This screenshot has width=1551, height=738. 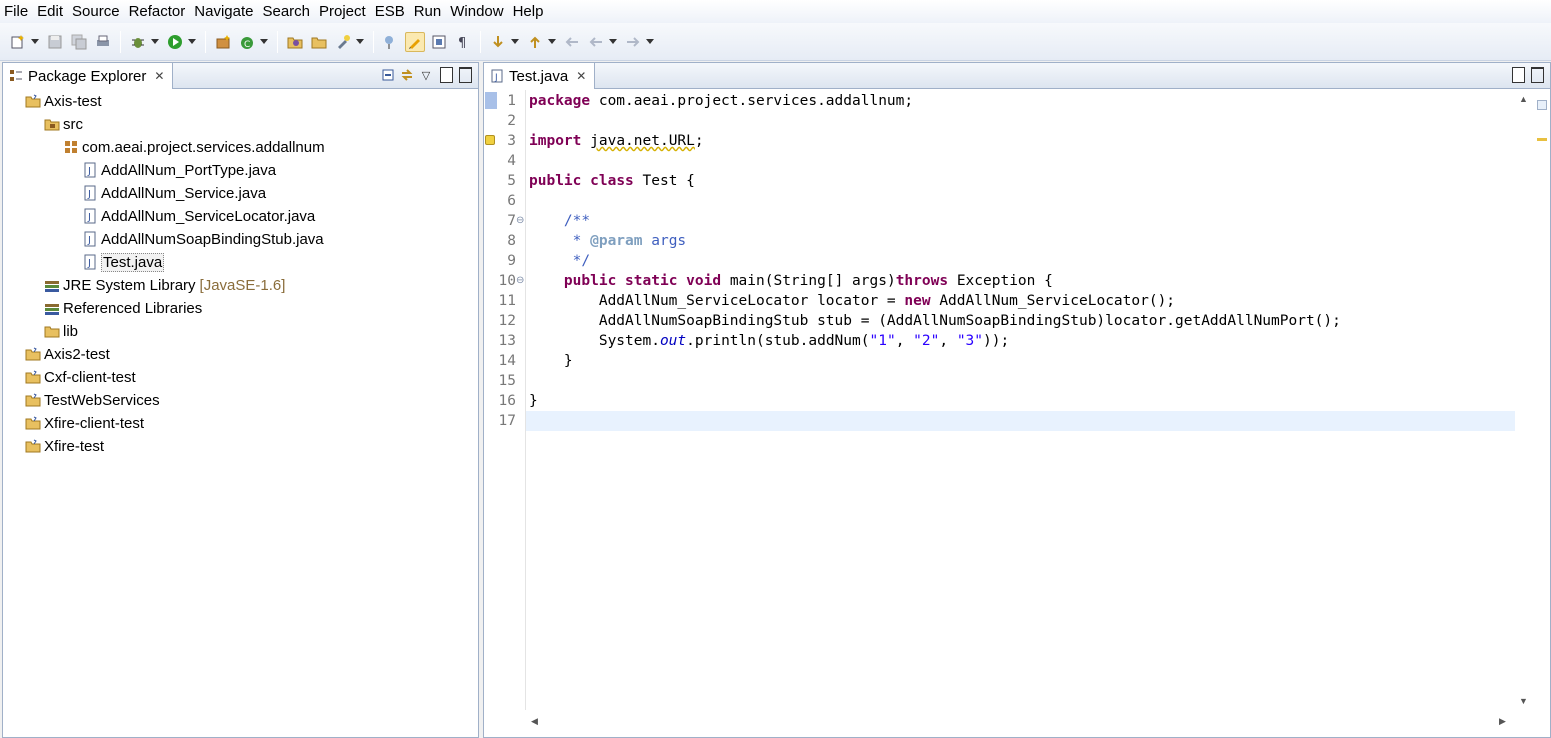 I want to click on collapse-all-icon, so click(x=388, y=75).